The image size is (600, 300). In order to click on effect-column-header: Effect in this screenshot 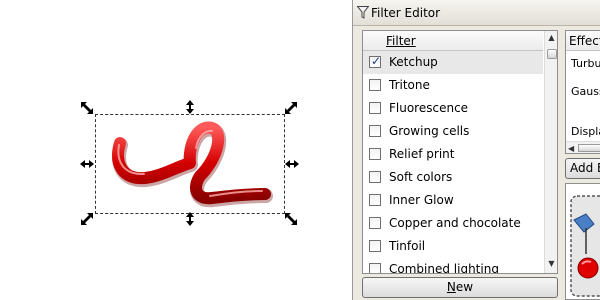, I will do `click(584, 41)`.